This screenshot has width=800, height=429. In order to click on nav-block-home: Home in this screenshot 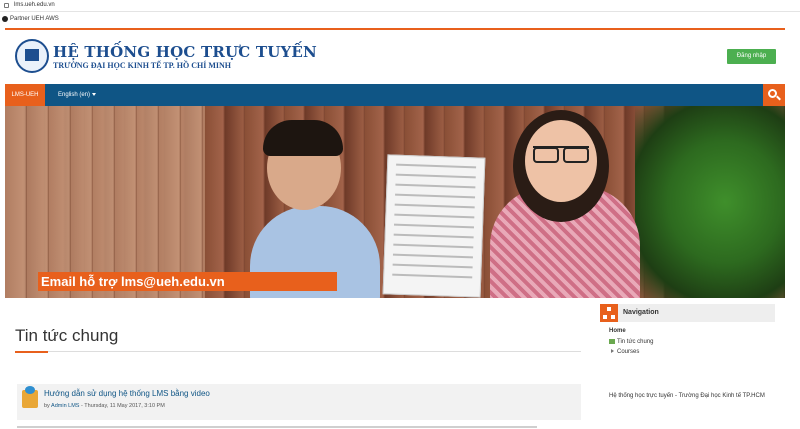, I will do `click(617, 331)`.